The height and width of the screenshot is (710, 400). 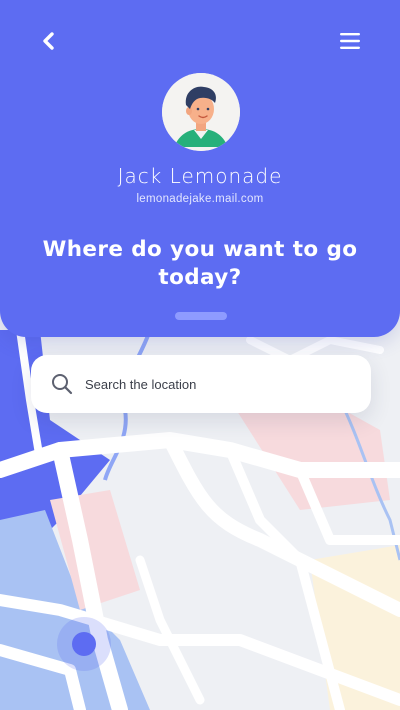 I want to click on menu-button, so click(x=350, y=41).